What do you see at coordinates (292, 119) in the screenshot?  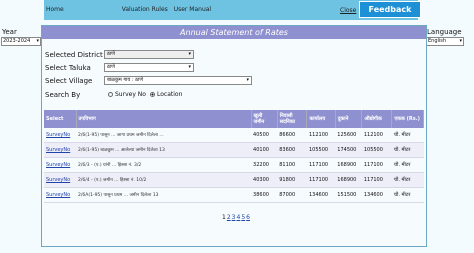 I see `col-header: निवासी सदनिका` at bounding box center [292, 119].